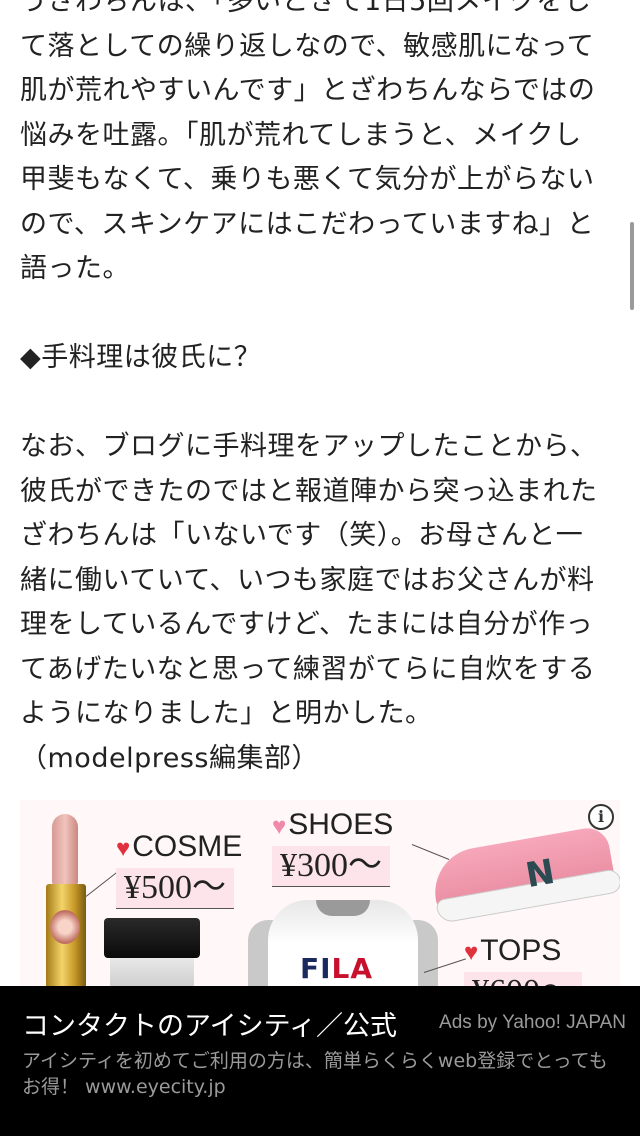 This screenshot has height=1136, width=640. I want to click on cosme-title: COSME, so click(187, 846).